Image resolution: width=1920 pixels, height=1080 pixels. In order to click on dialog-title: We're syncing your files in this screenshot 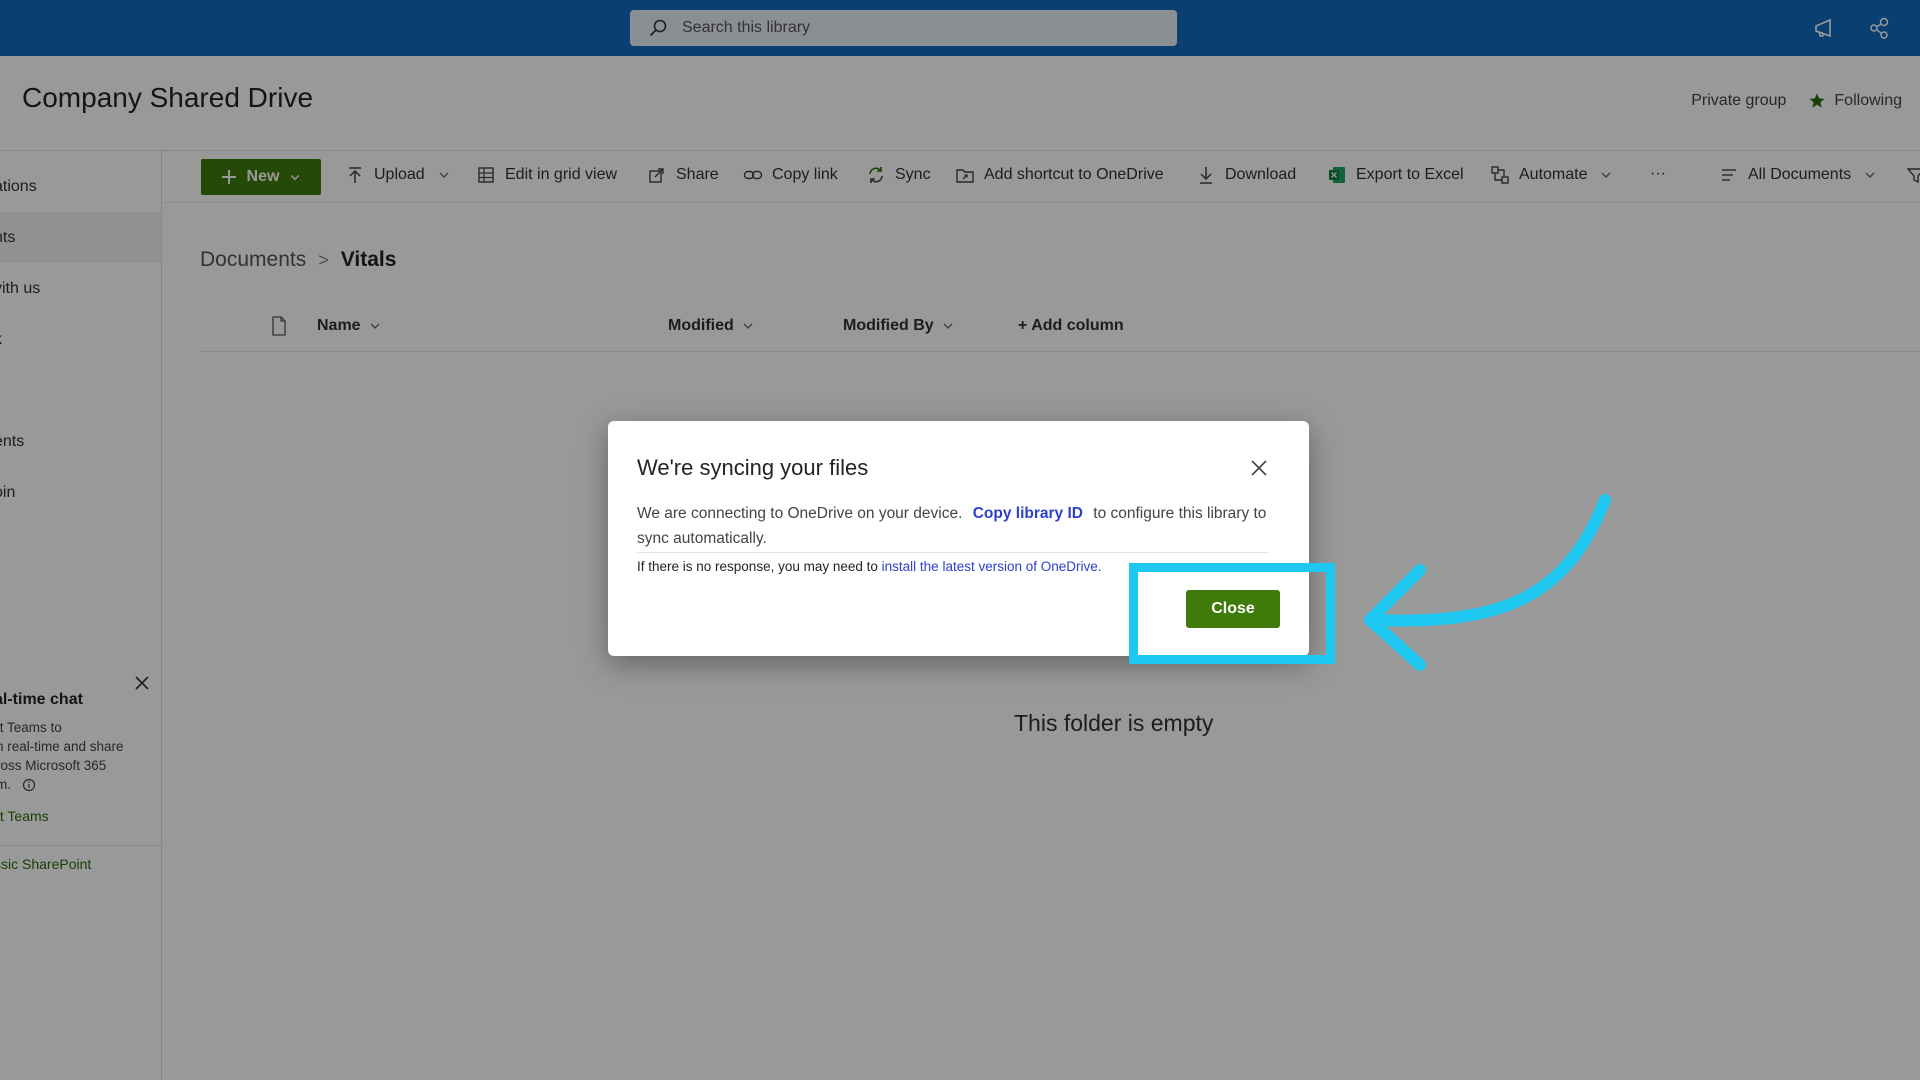, I will do `click(753, 467)`.